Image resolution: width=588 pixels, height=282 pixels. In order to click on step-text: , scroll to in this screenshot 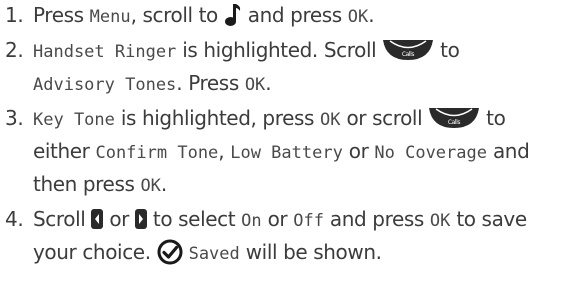, I will do `click(177, 15)`.